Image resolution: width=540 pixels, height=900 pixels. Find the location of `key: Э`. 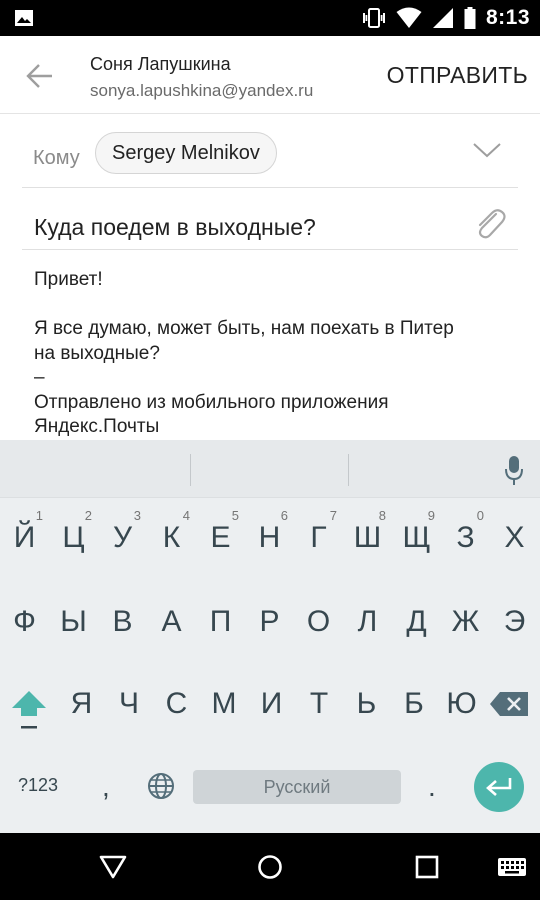

key: Э is located at coordinates (514, 622).